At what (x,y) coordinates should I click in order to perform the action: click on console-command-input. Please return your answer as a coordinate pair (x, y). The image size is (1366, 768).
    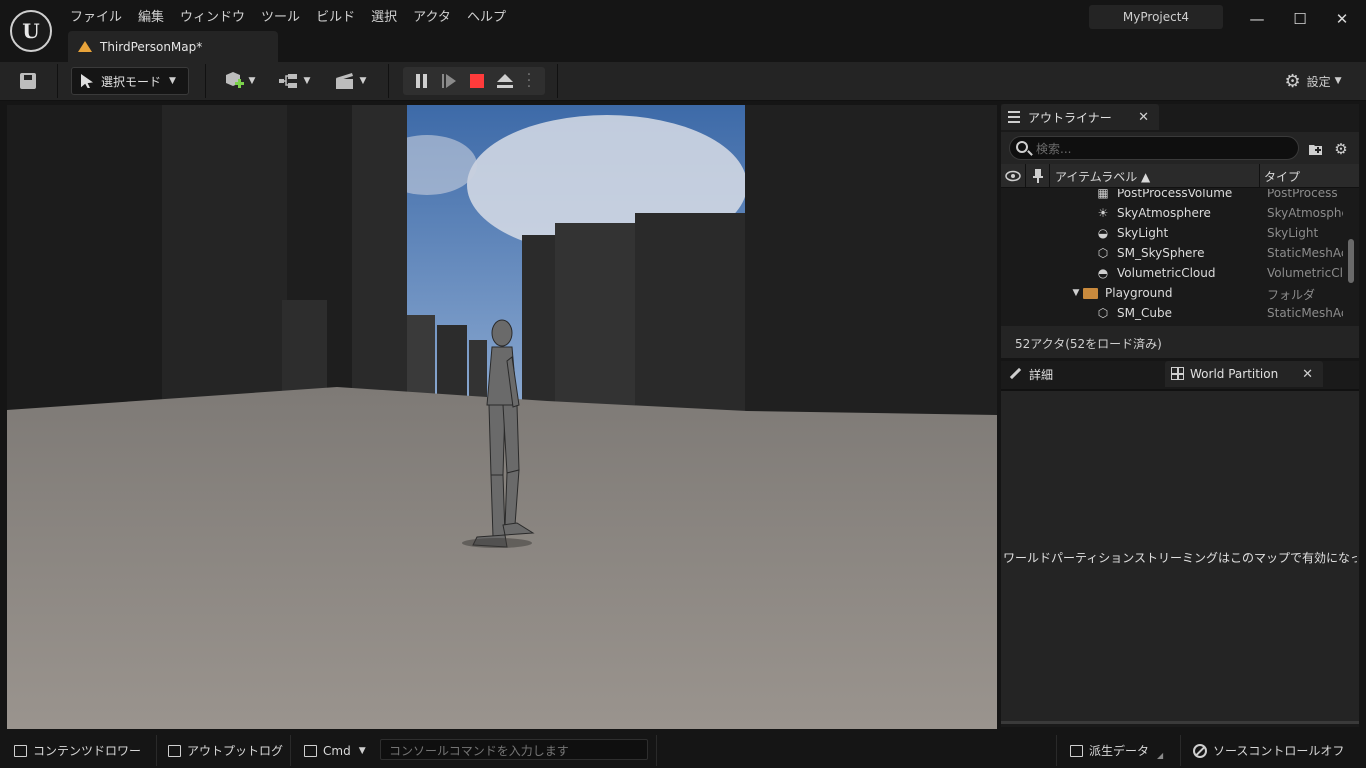
    Looking at the image, I should click on (514, 749).